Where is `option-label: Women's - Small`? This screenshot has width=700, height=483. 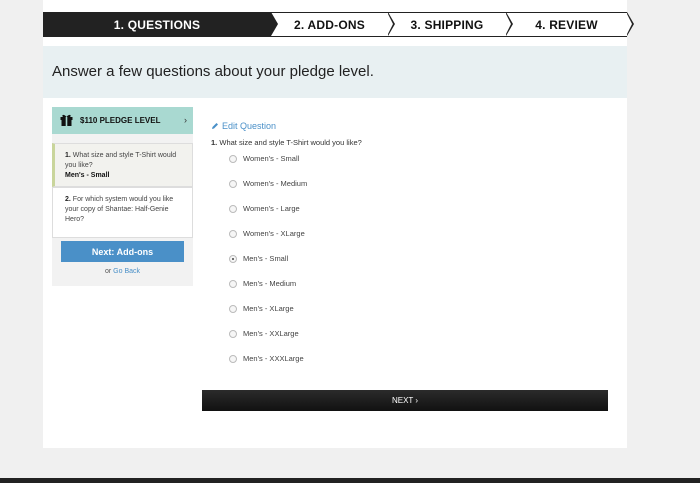
option-label: Women's - Small is located at coordinates (271, 158).